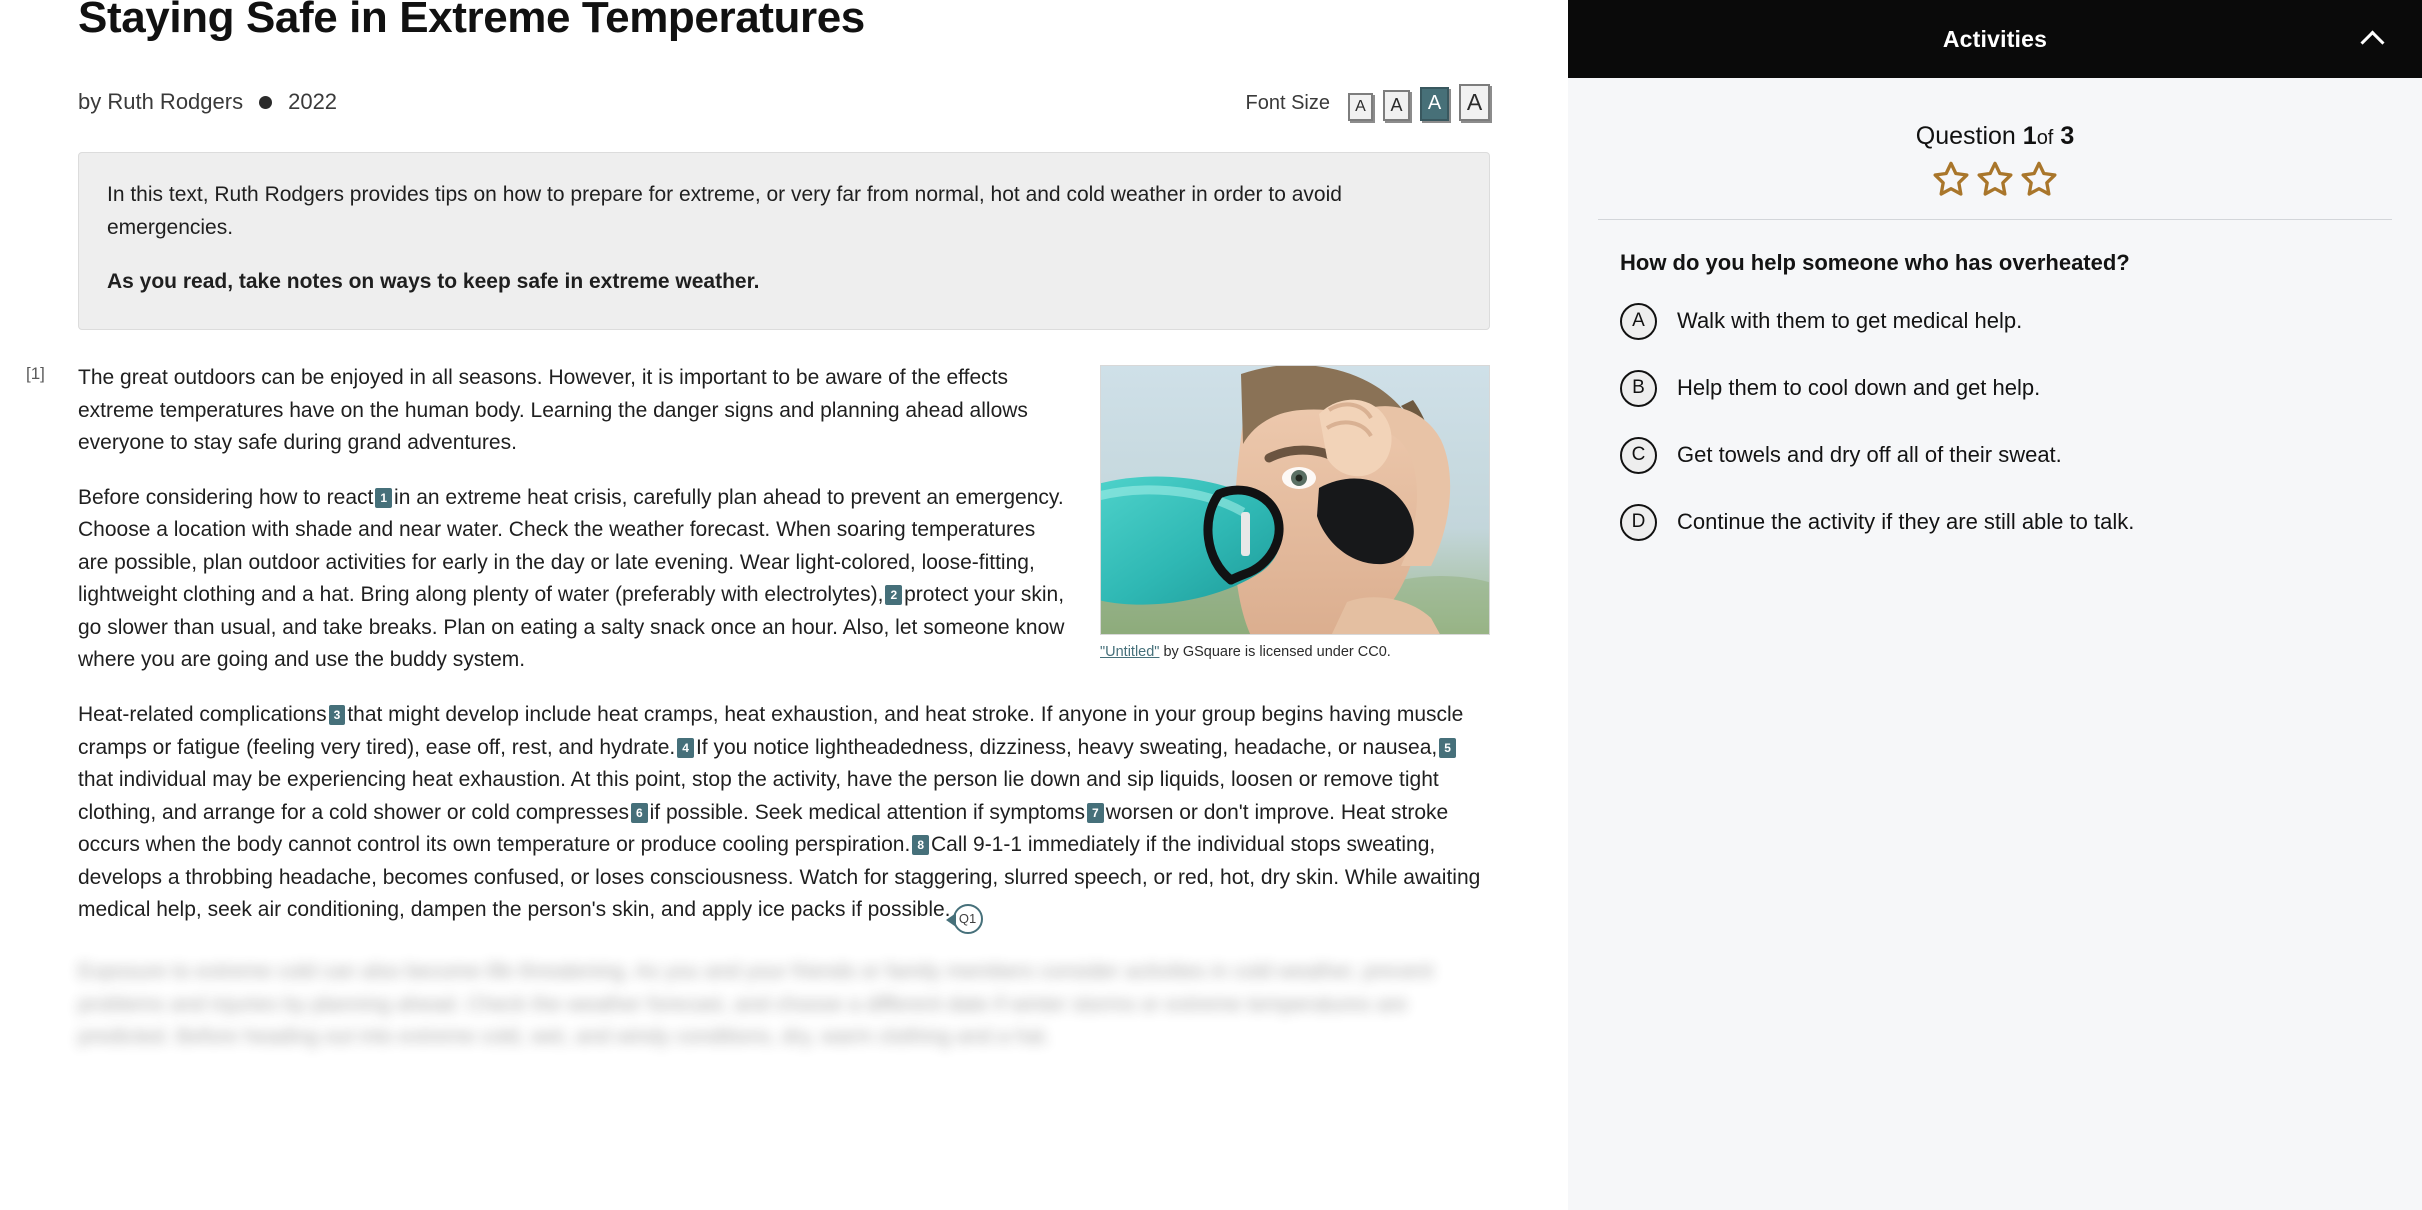 The image size is (2422, 1210). I want to click on question-annotation-marker: Q1, so click(964, 919).